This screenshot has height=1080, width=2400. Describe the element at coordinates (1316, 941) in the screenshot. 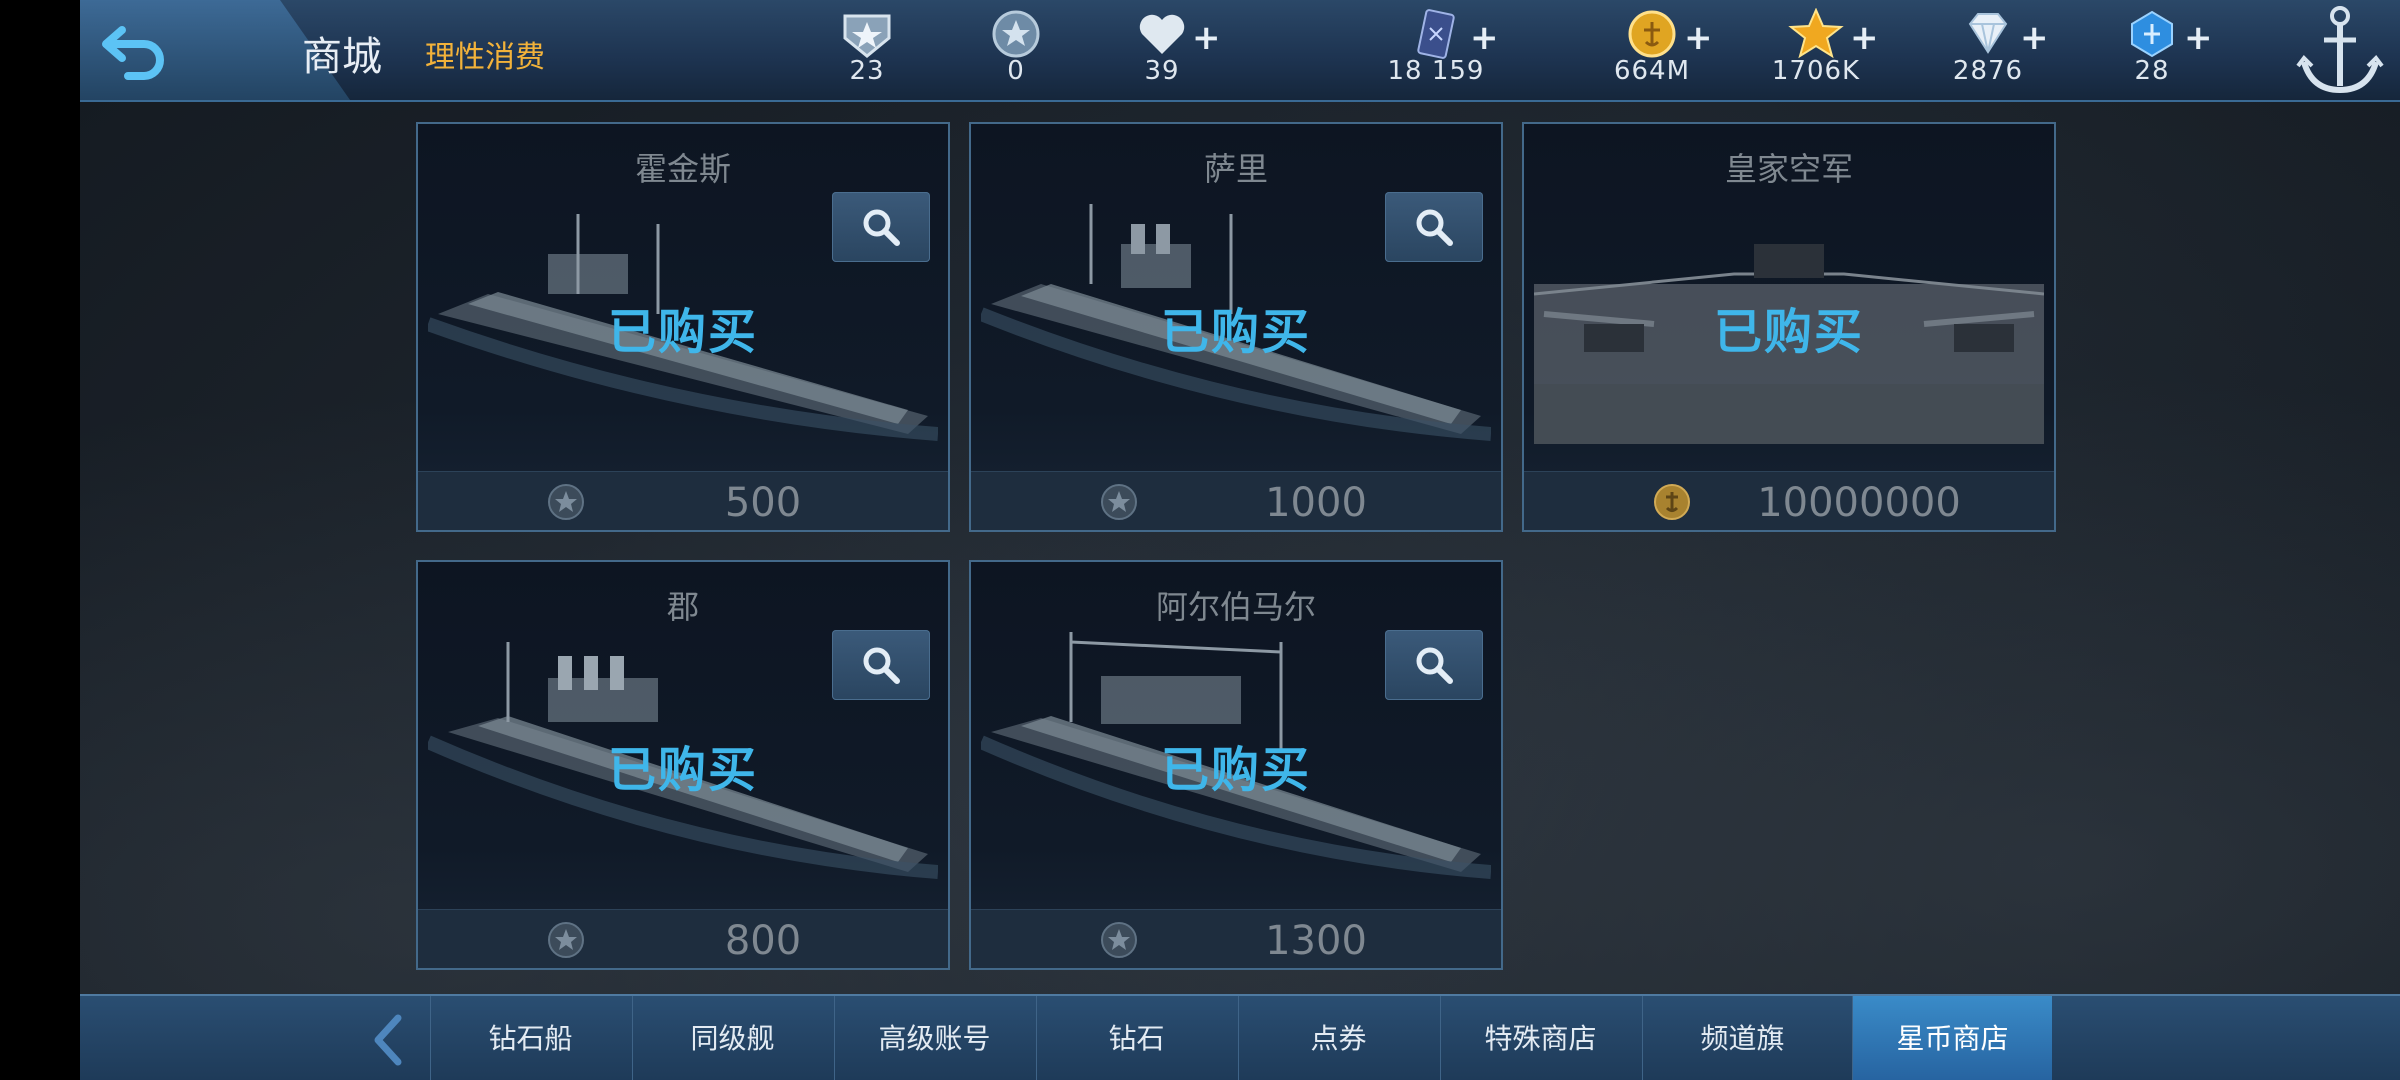

I see `price-value: 1300` at that location.